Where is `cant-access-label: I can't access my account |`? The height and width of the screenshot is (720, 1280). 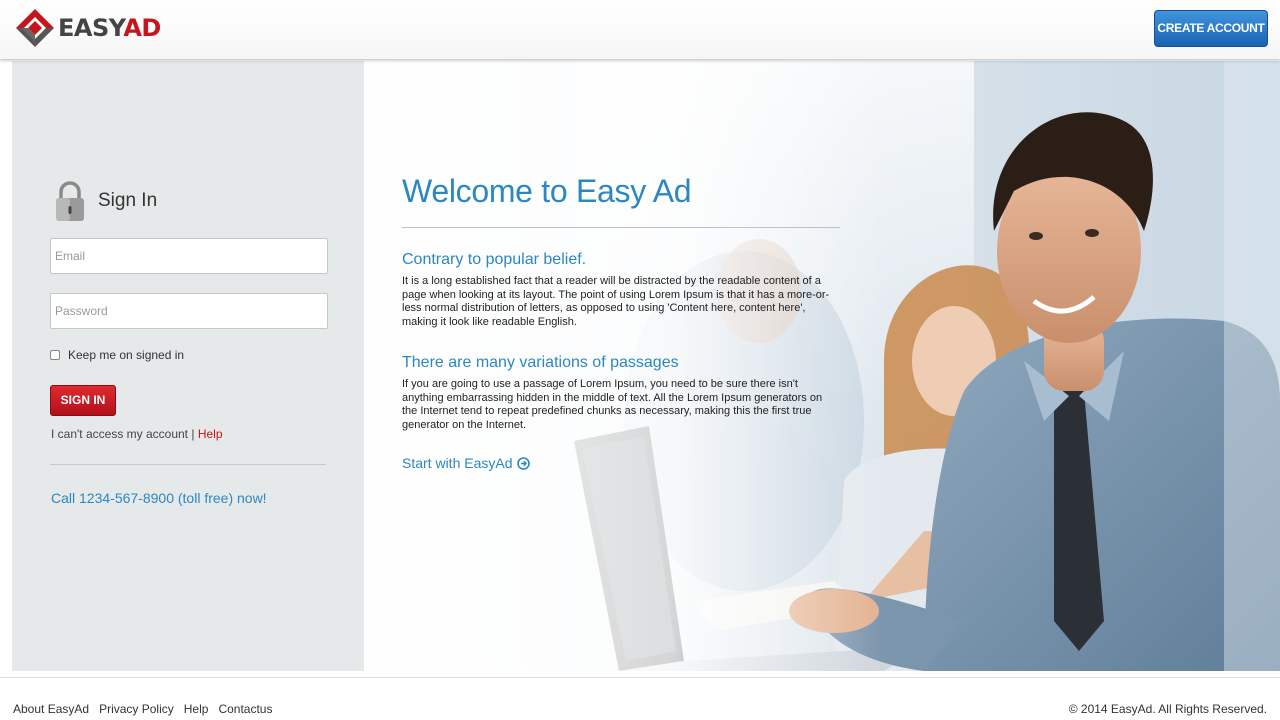
cant-access-label: I can't access my account | is located at coordinates (123, 434).